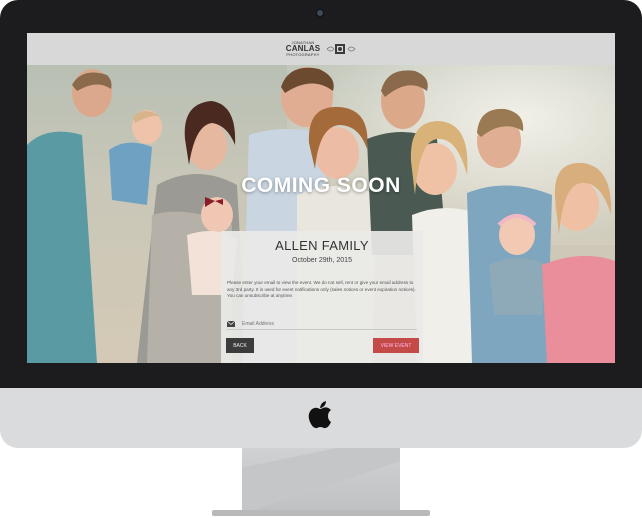 Image resolution: width=642 pixels, height=518 pixels. I want to click on camera-emblem-icon, so click(341, 49).